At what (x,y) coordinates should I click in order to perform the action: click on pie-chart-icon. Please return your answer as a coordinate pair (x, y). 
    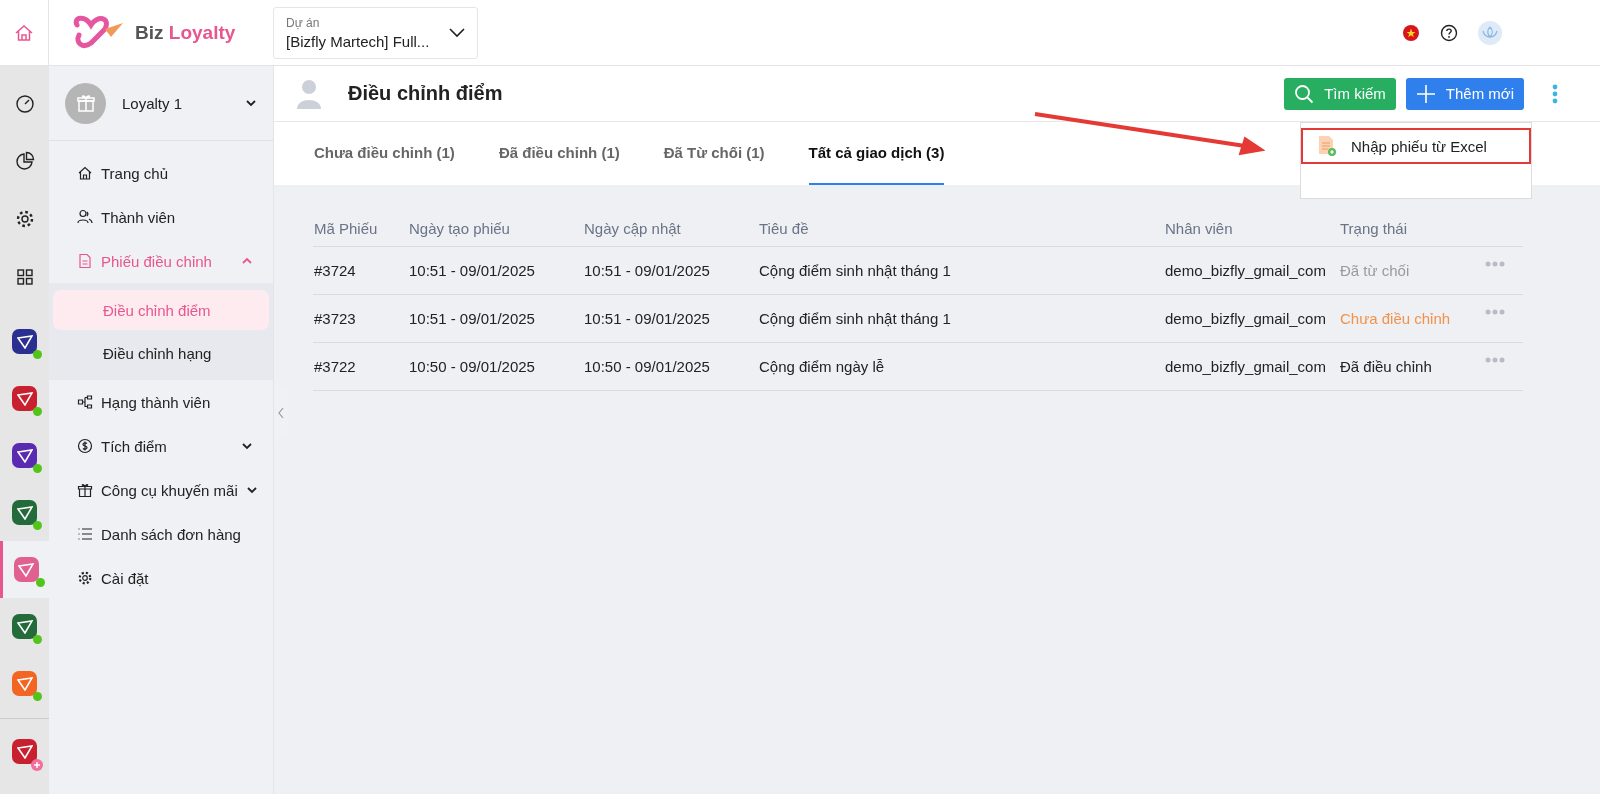
    Looking at the image, I should click on (24, 161).